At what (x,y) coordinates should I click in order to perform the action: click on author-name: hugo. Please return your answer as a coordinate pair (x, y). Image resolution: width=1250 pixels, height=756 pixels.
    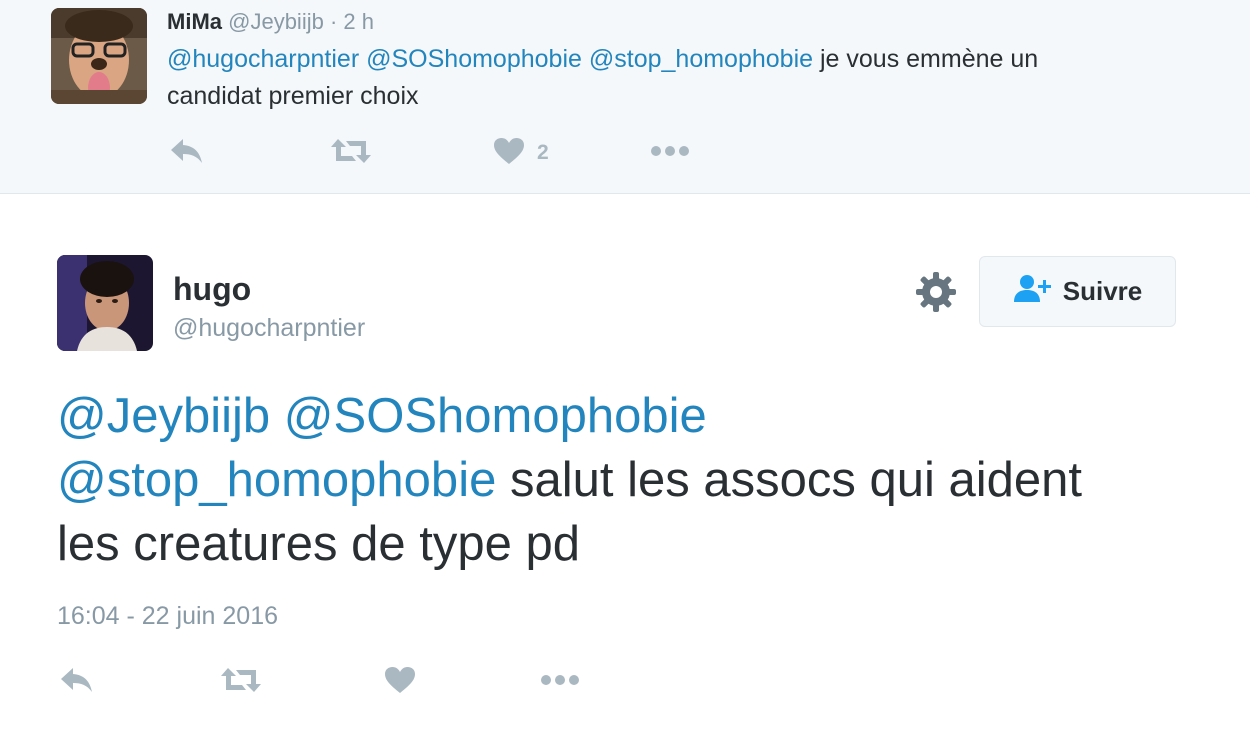
    Looking at the image, I should click on (212, 289).